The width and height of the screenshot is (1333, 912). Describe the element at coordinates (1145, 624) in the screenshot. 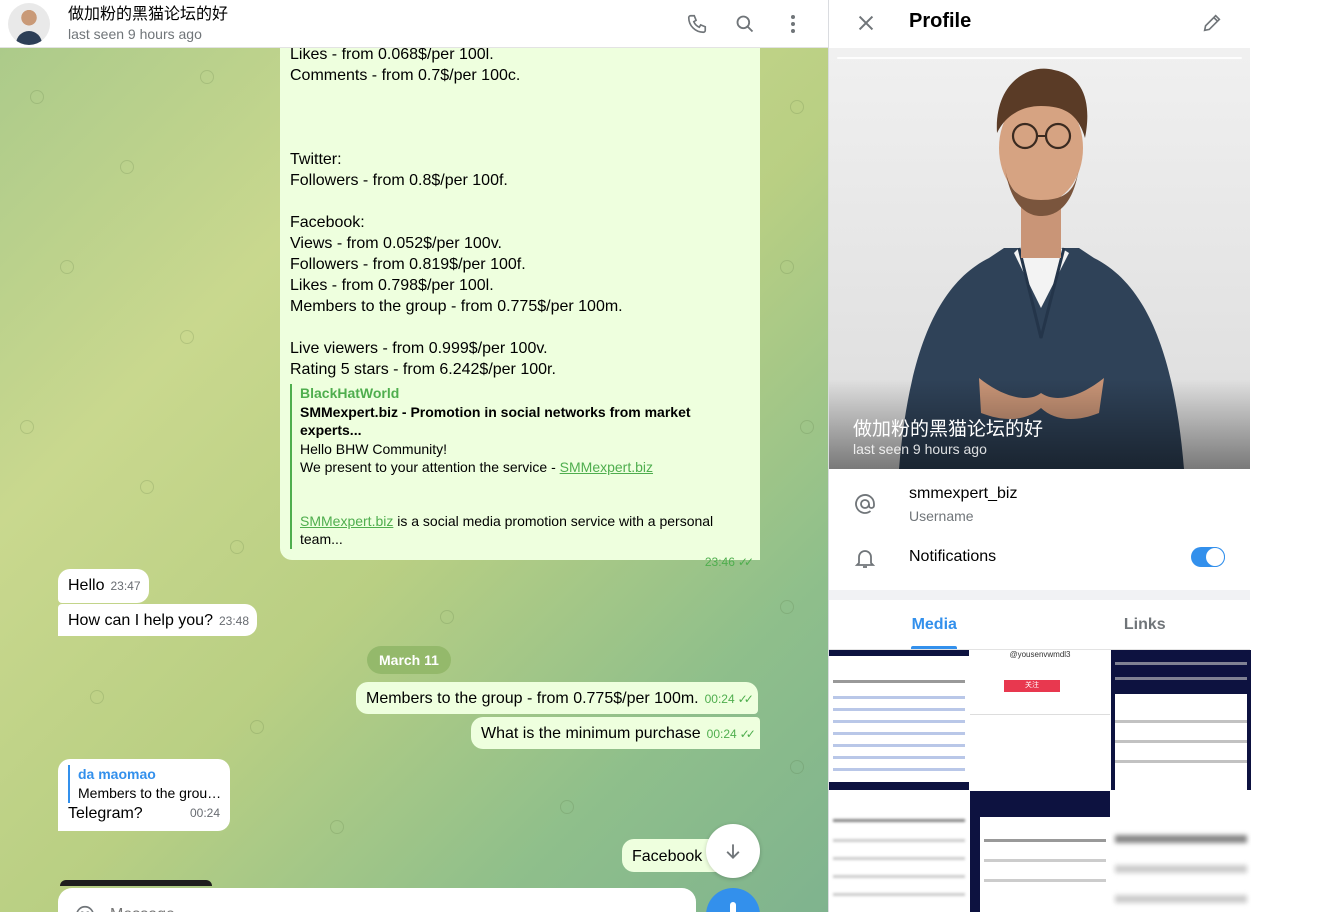

I see `tab-links: Links` at that location.